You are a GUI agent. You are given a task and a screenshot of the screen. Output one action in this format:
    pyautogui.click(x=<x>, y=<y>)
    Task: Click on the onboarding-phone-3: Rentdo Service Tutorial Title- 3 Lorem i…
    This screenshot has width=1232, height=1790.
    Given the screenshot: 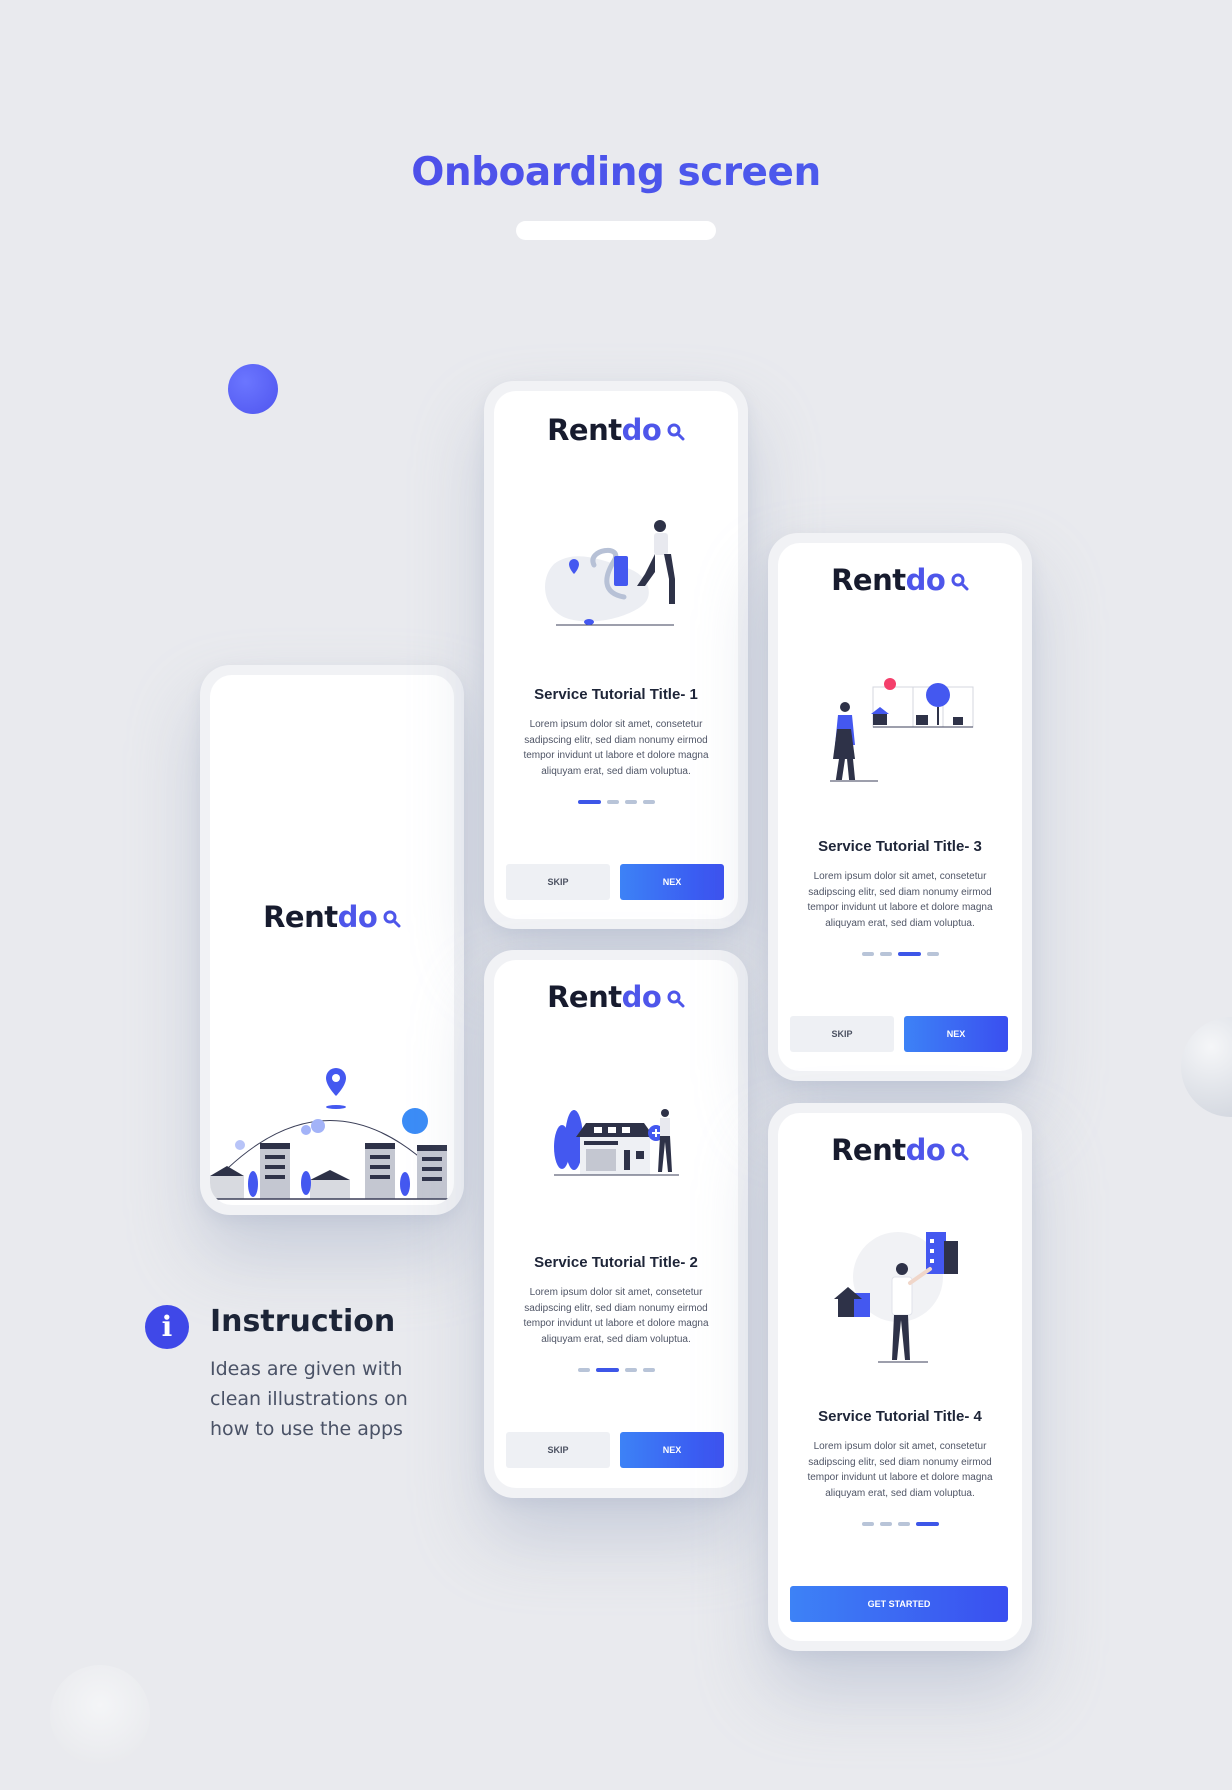 What is the action you would take?
    pyautogui.click(x=900, y=807)
    